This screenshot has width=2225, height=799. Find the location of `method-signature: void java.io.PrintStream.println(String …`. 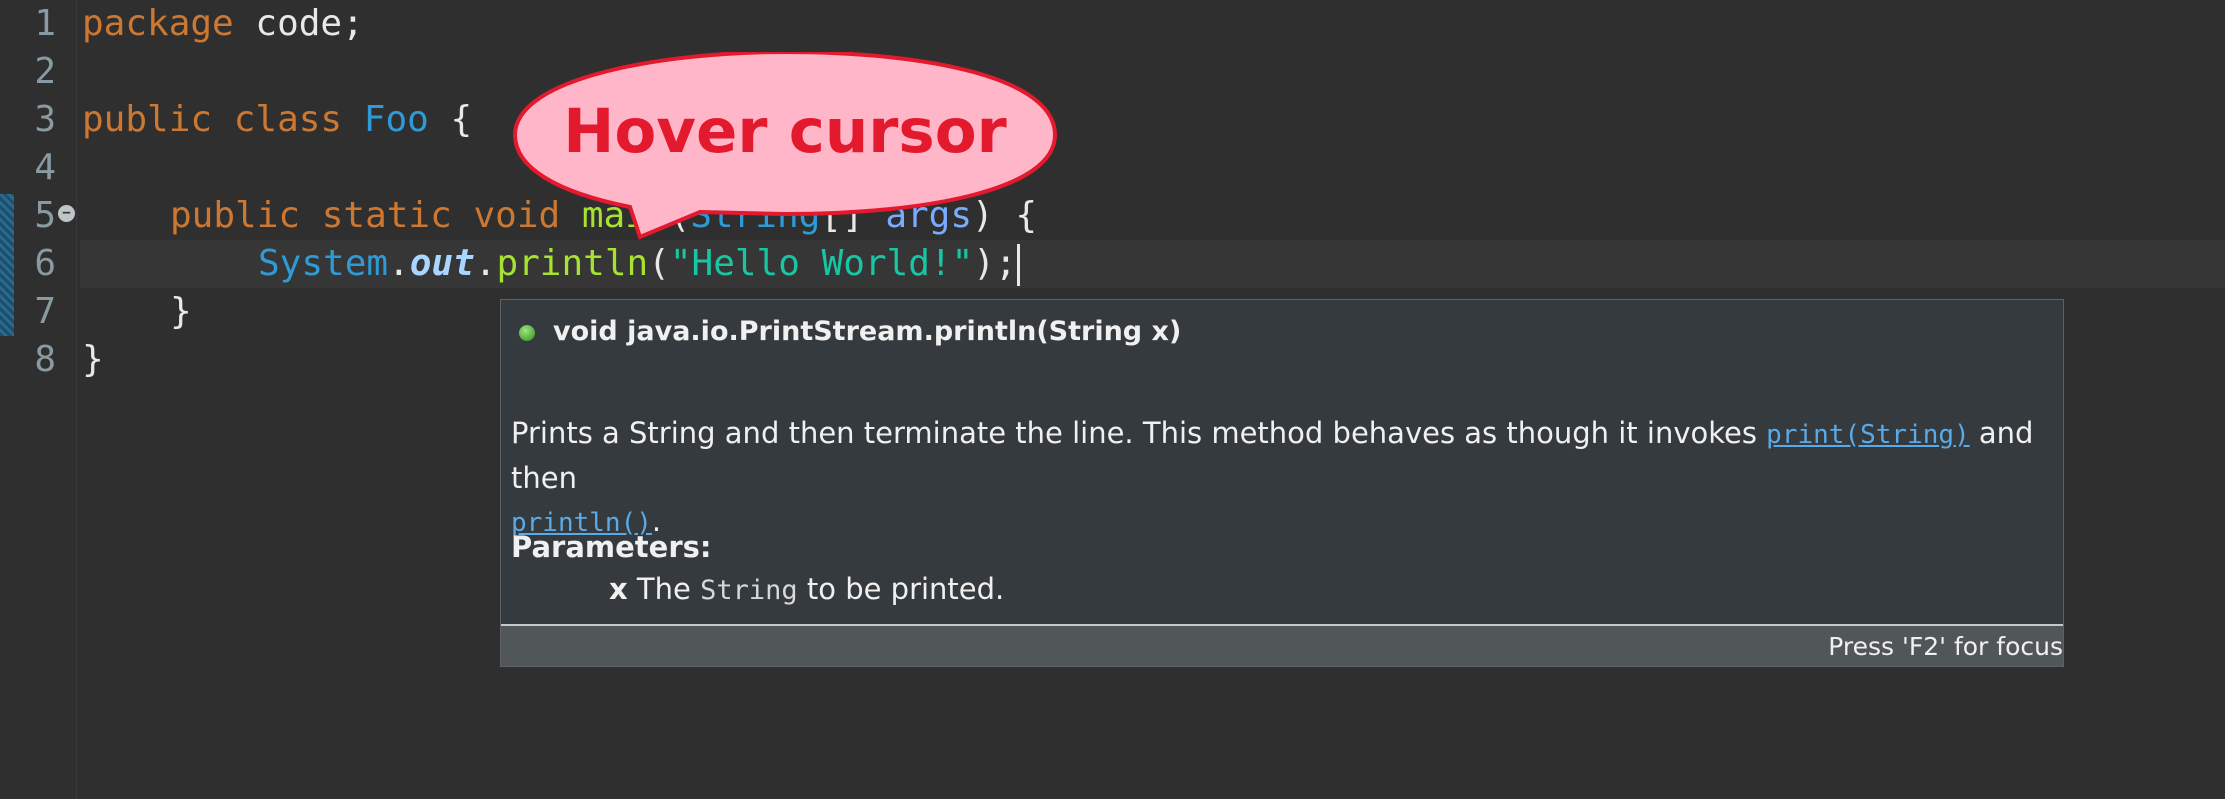

method-signature: void java.io.PrintStream.println(String … is located at coordinates (850, 332).